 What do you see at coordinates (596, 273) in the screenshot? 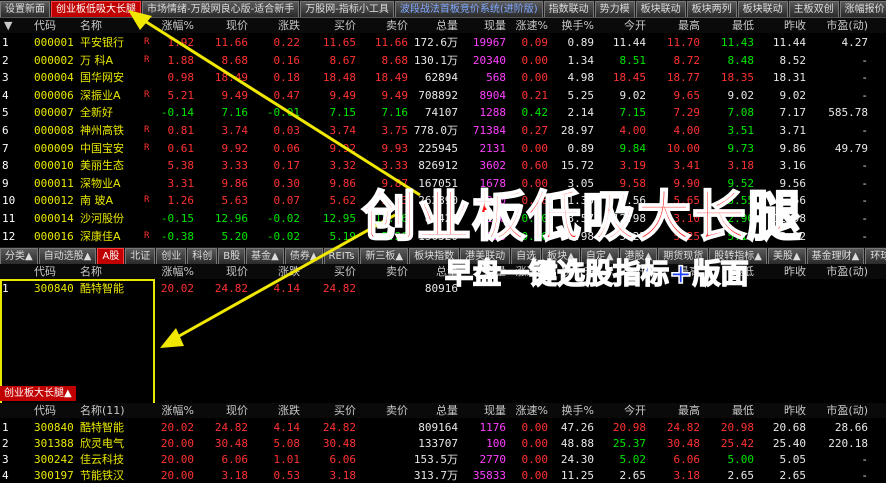
I see `overlay-subtitle: 早盘一键选股指标+版面` at bounding box center [596, 273].